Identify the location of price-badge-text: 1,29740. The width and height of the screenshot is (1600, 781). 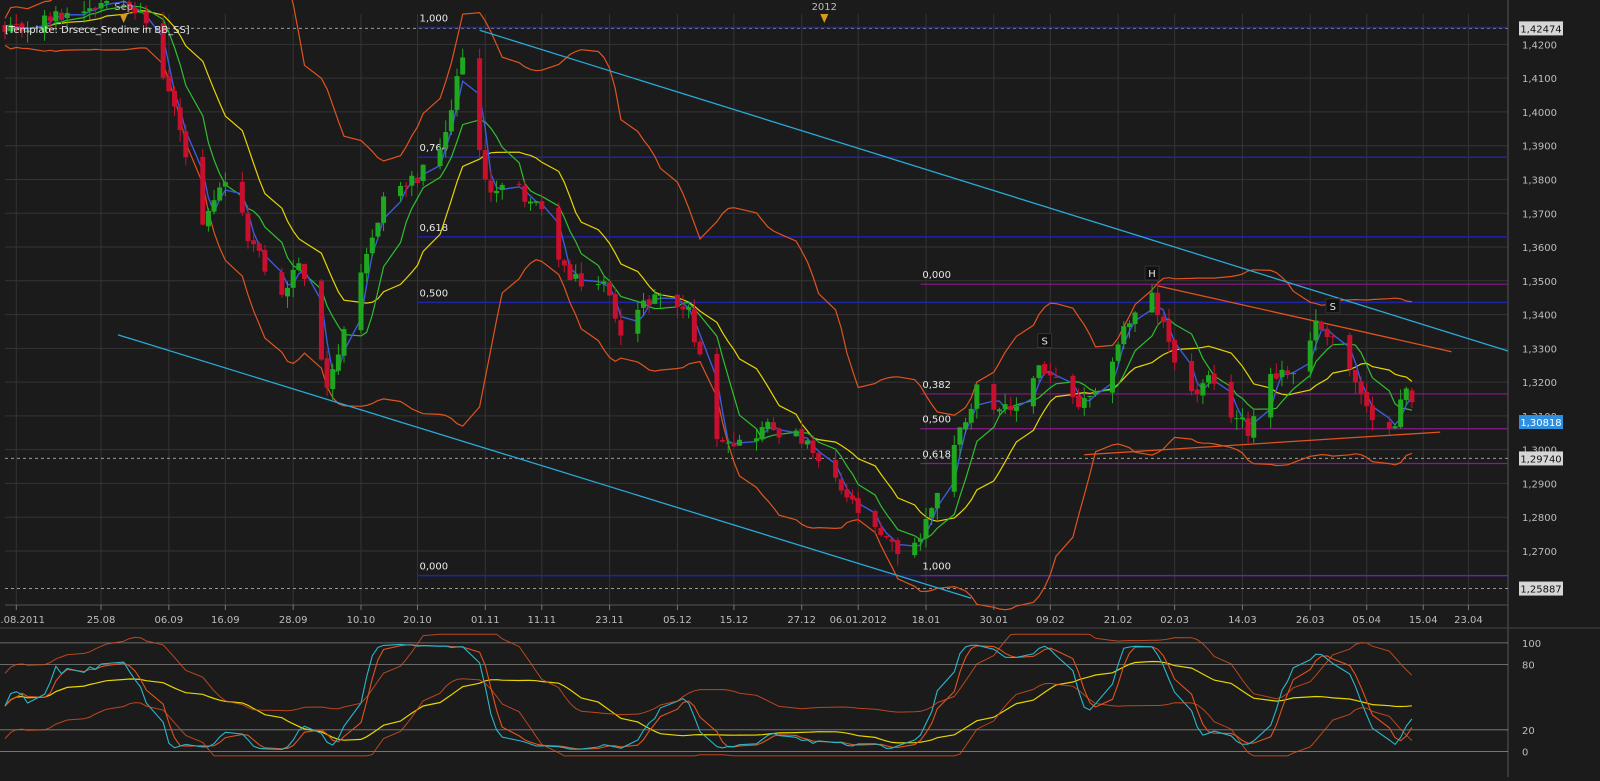
(1540, 459).